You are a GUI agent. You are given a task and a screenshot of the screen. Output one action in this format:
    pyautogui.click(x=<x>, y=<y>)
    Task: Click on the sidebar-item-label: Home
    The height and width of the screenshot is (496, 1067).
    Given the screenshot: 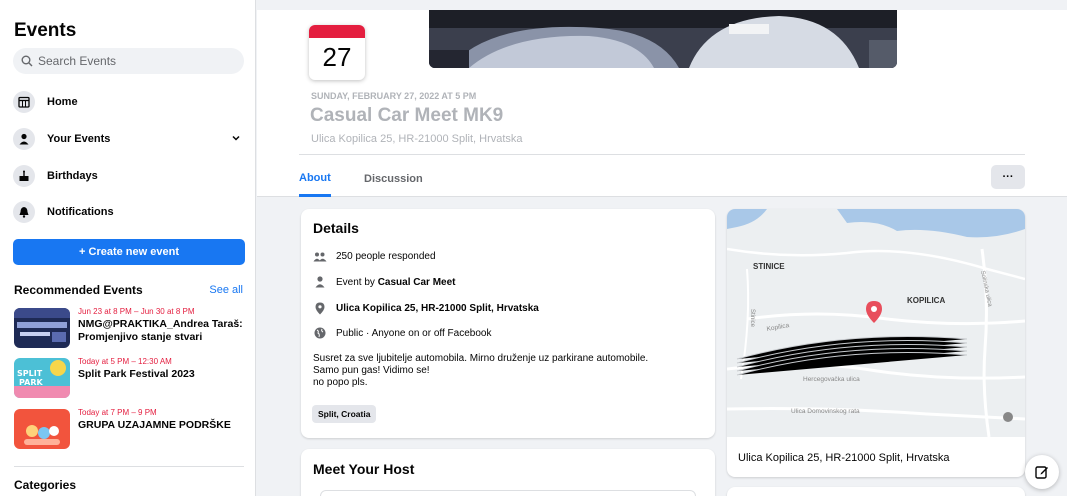 What is the action you would take?
    pyautogui.click(x=62, y=102)
    